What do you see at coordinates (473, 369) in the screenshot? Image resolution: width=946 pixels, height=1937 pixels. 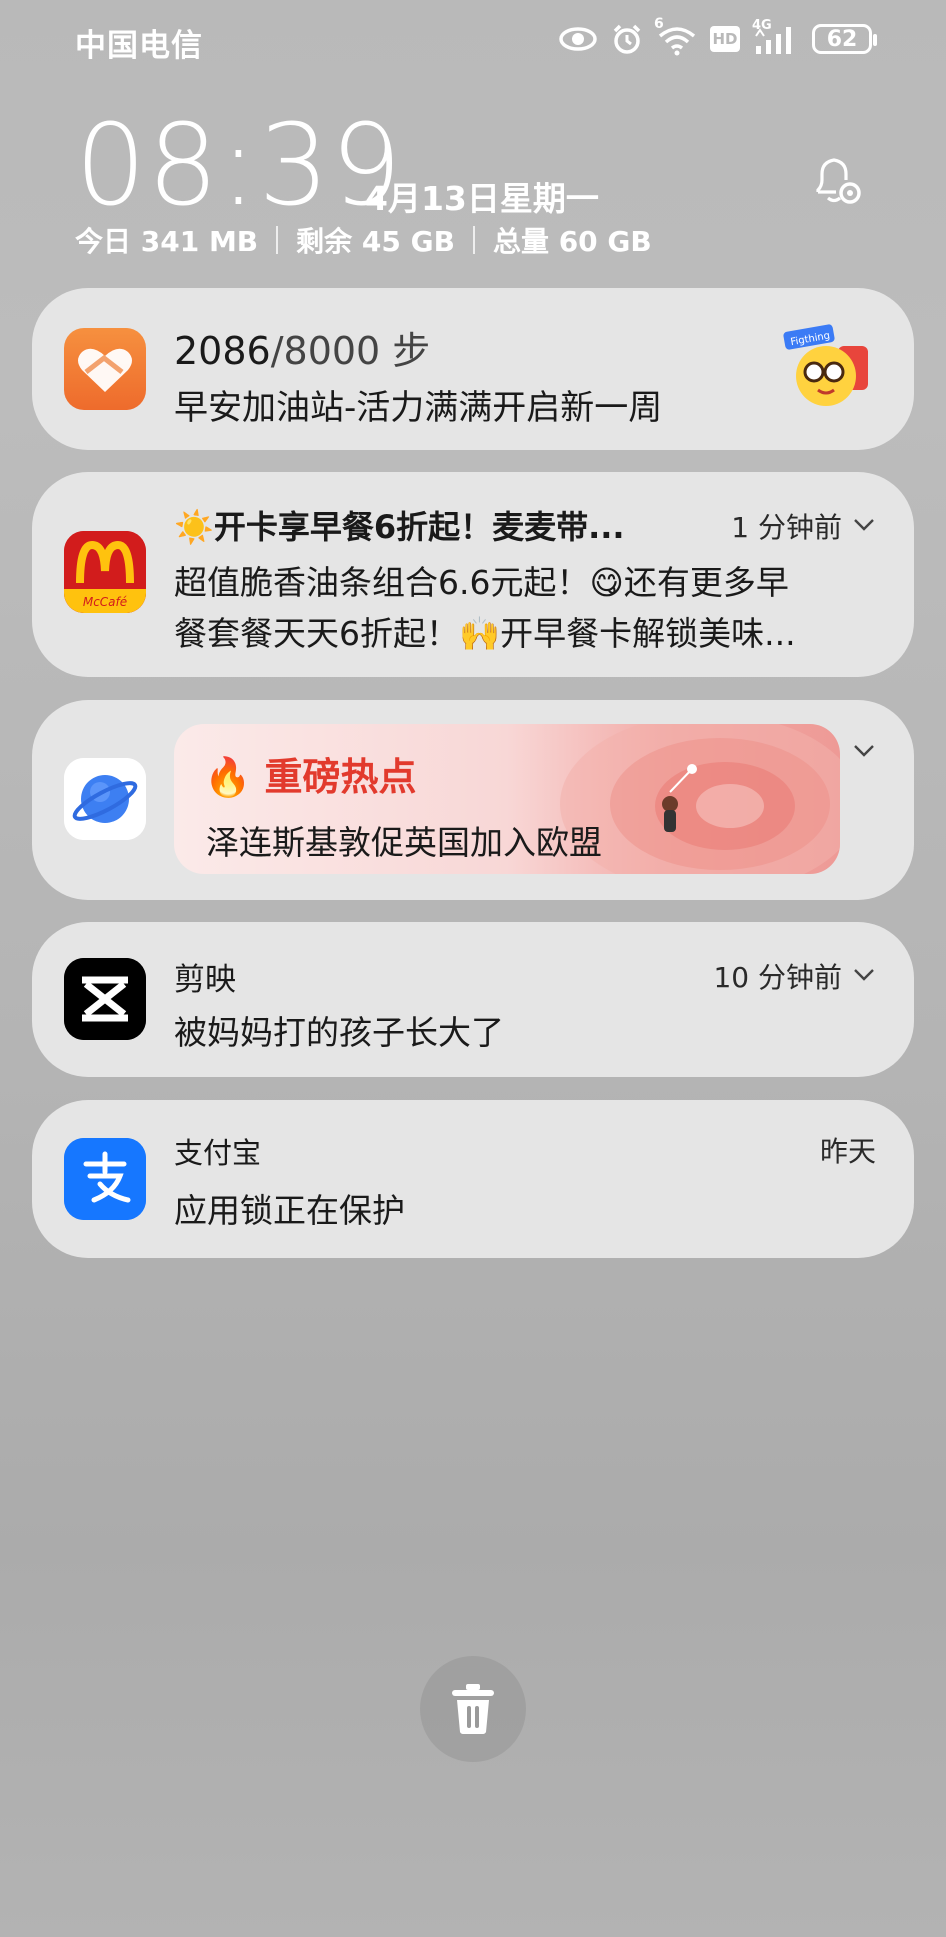 I see `notification-health-steps: 2086/8000 步 早安加油站-活力满满开启新一周 Figthing` at bounding box center [473, 369].